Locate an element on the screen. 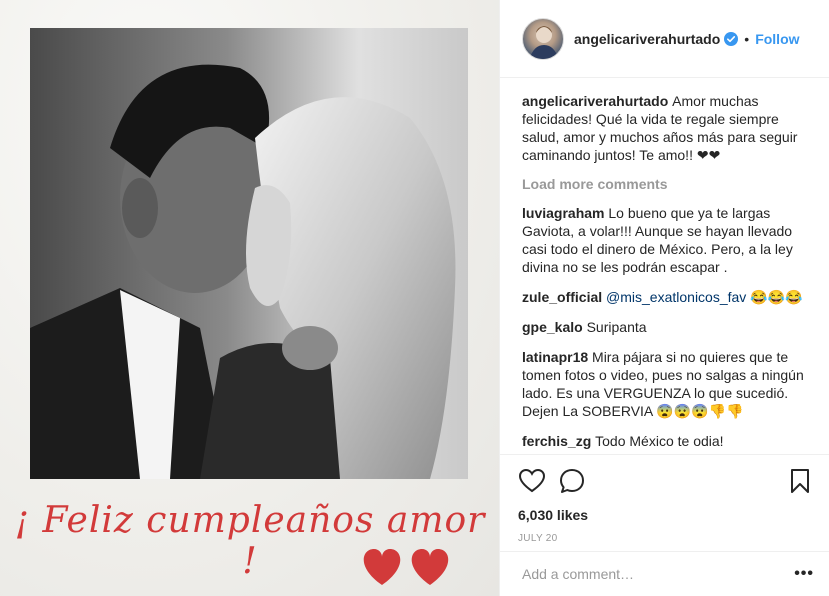 This screenshot has width=829, height=596. comment-button is located at coordinates (572, 481).